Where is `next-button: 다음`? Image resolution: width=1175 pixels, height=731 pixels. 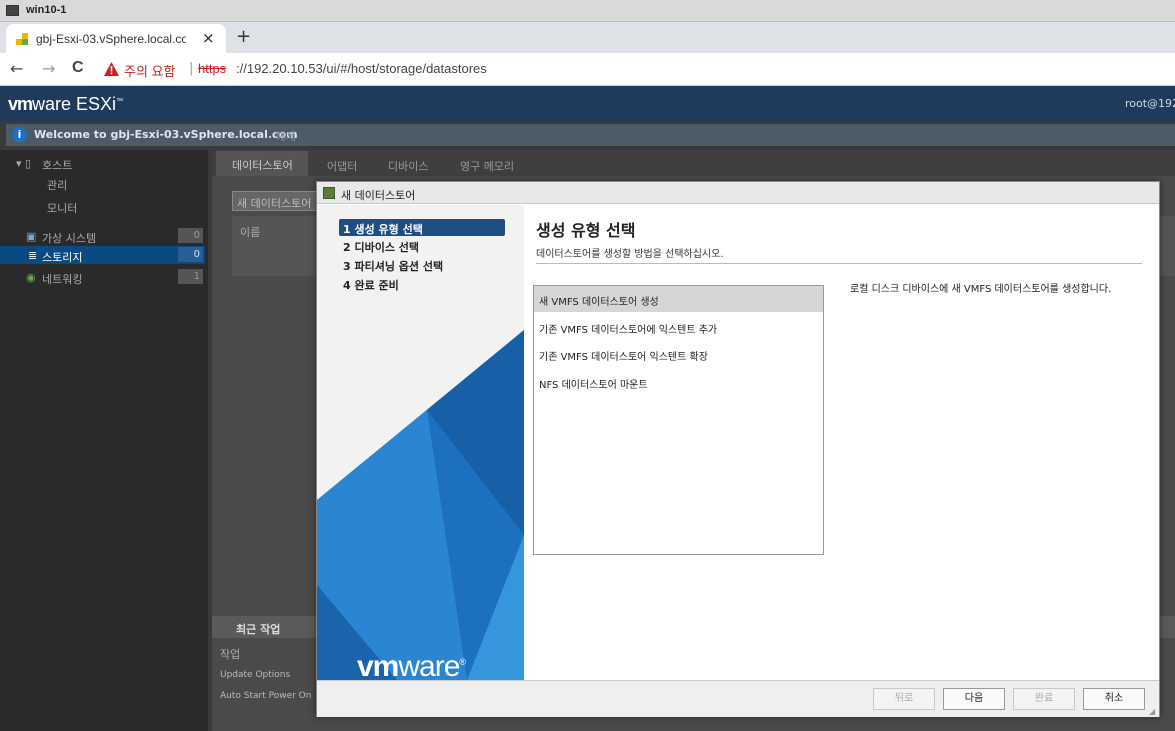 next-button: 다음 is located at coordinates (974, 699).